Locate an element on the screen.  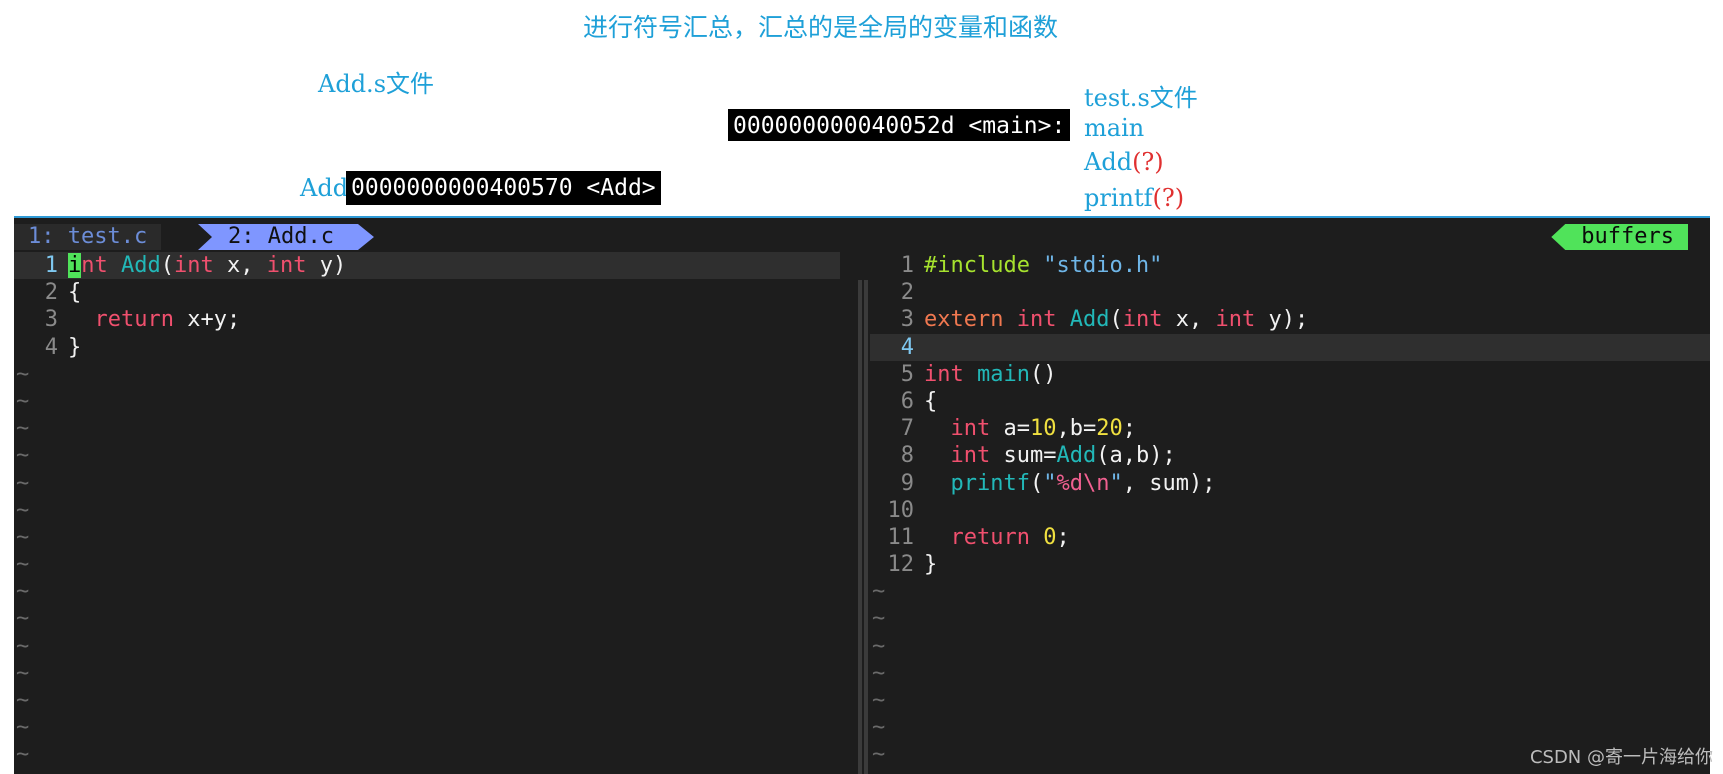
code-line: 11 return 0; is located at coordinates (978, 537).